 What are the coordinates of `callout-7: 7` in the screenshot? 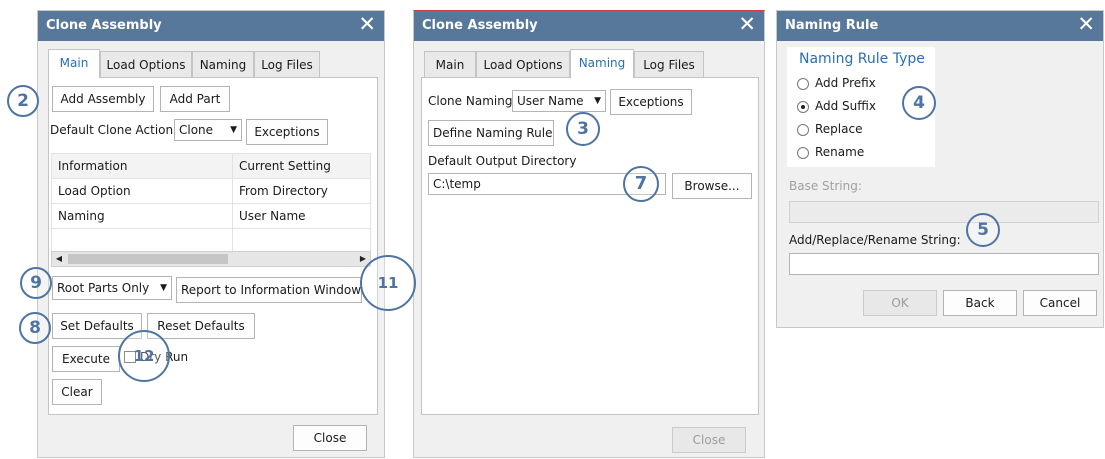 It's located at (641, 184).